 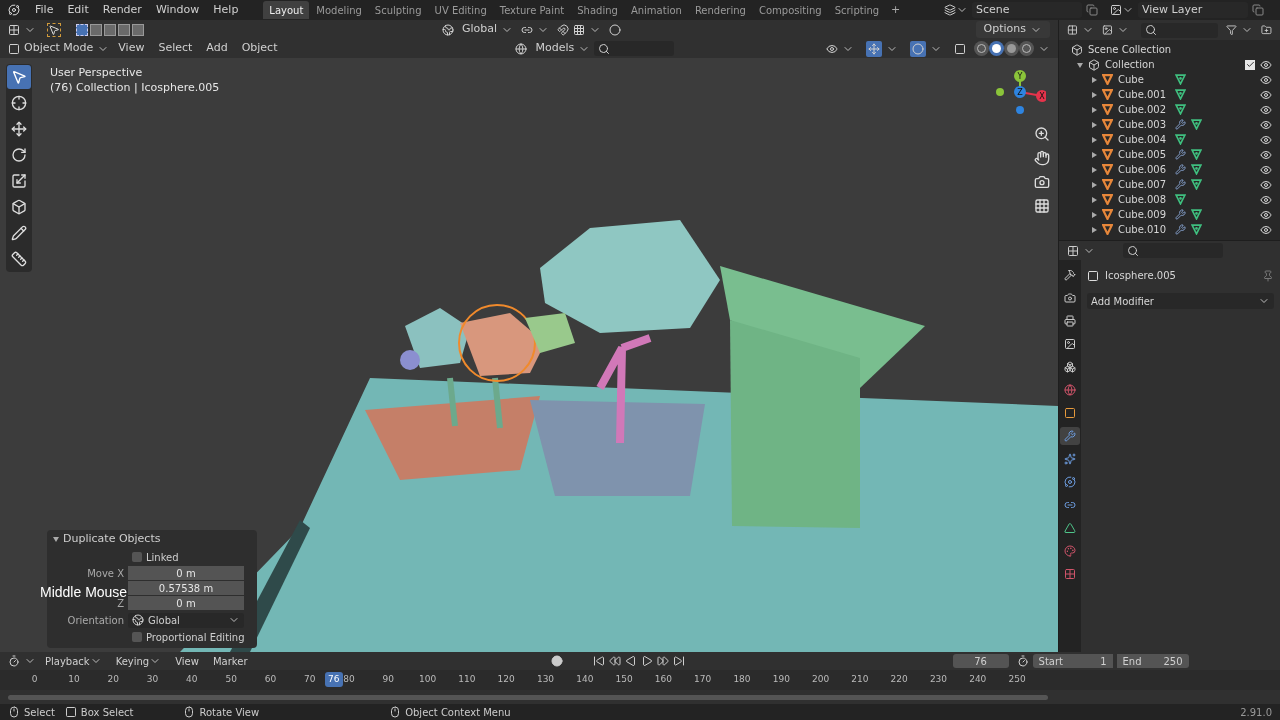 What do you see at coordinates (662, 661) in the screenshot?
I see `next-keyframe-icon` at bounding box center [662, 661].